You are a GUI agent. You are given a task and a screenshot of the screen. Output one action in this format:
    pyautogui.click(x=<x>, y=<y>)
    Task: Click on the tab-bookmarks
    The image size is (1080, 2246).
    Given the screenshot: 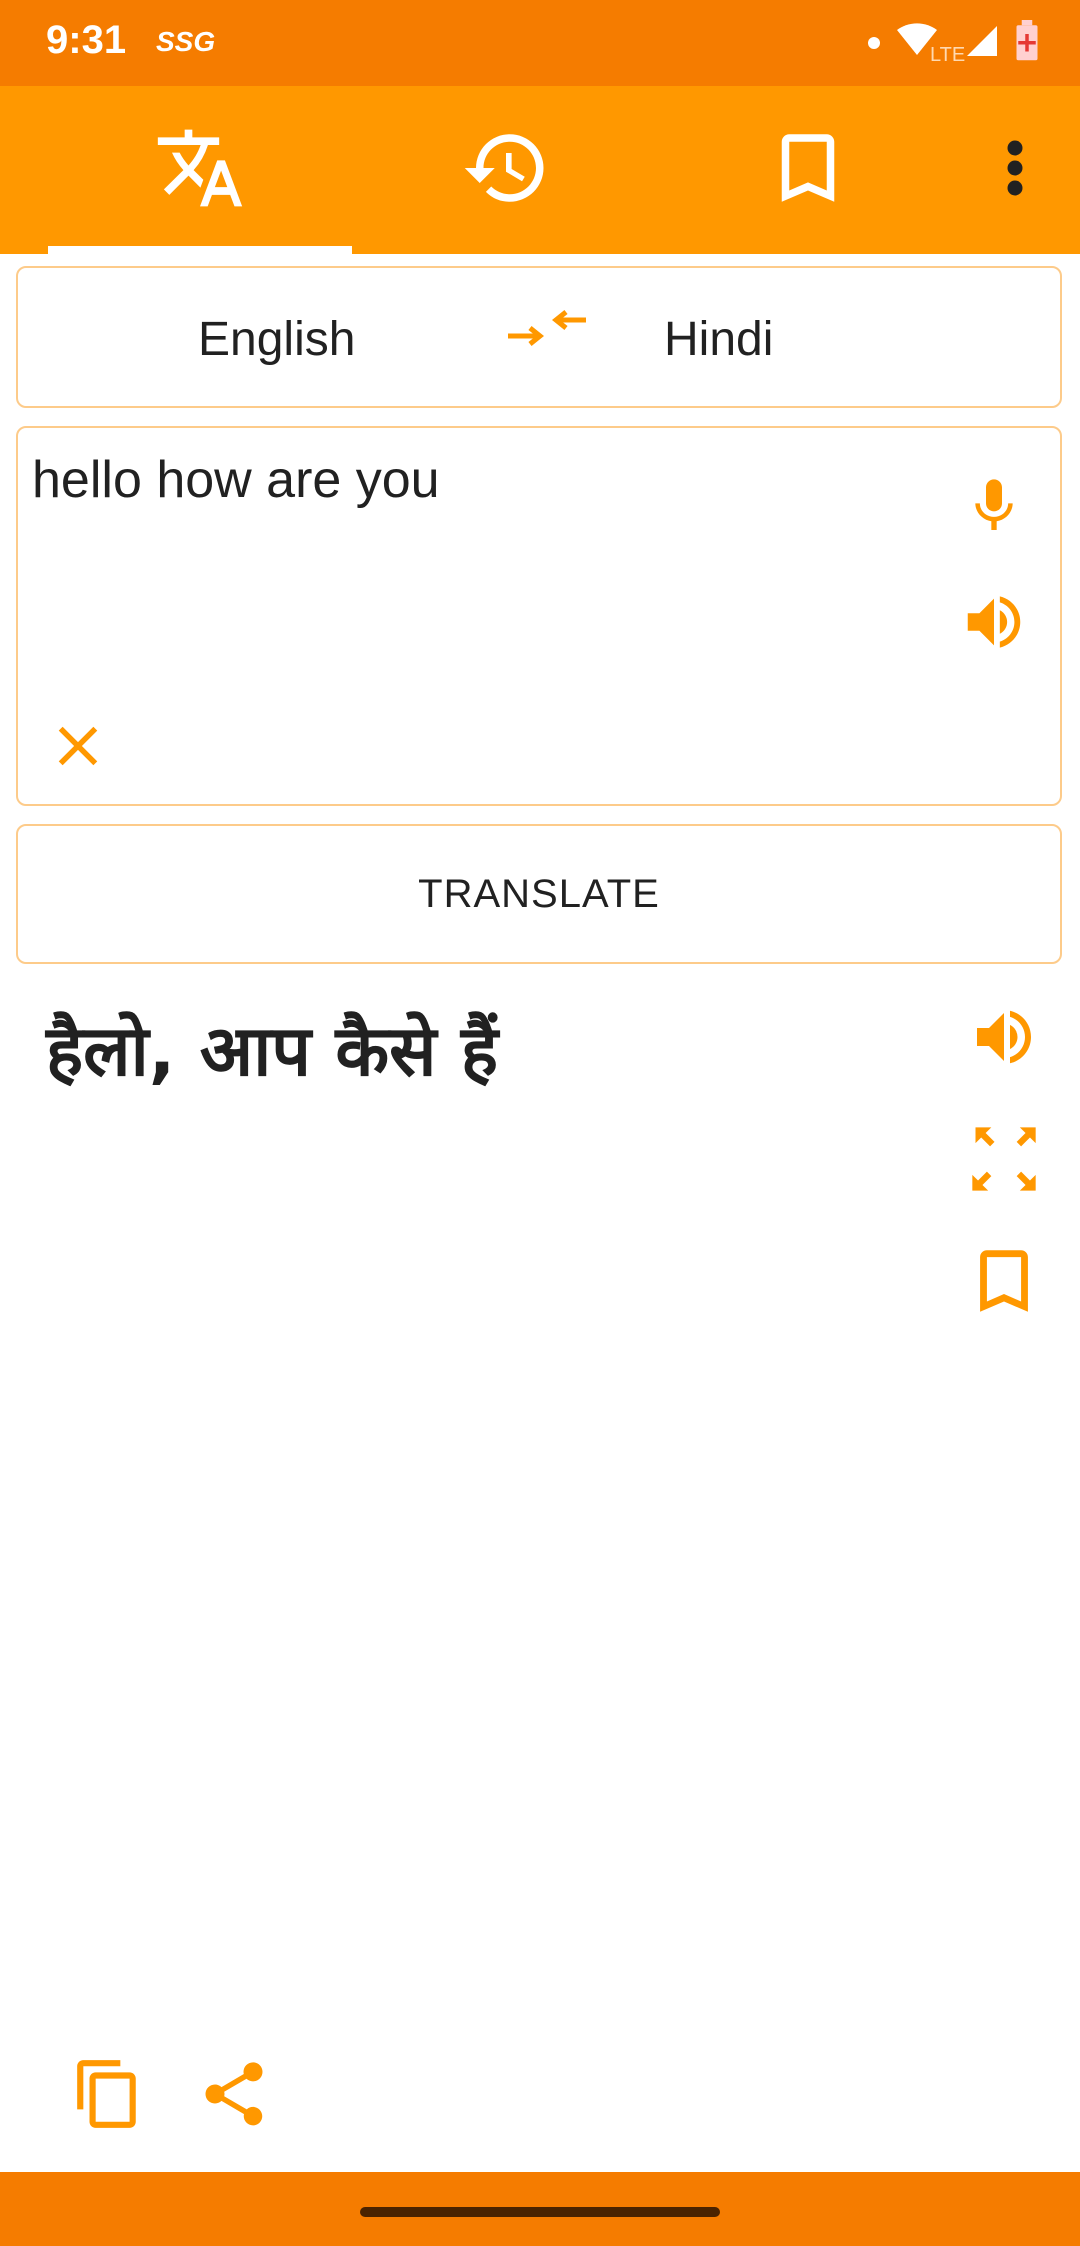 What is the action you would take?
    pyautogui.click(x=808, y=170)
    